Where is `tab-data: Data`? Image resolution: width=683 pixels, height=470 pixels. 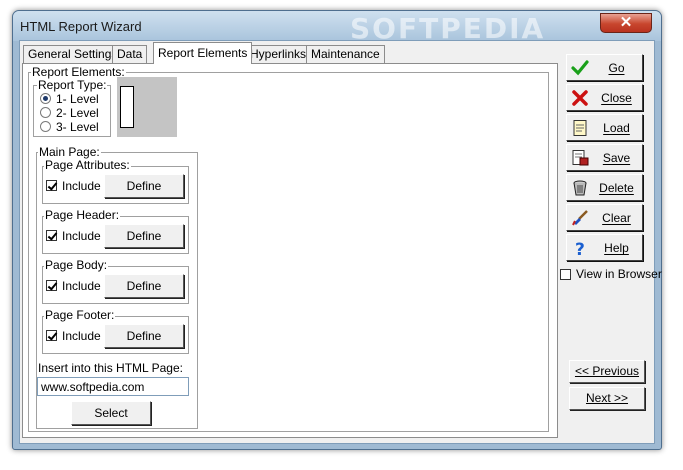
tab-data: Data is located at coordinates (130, 54).